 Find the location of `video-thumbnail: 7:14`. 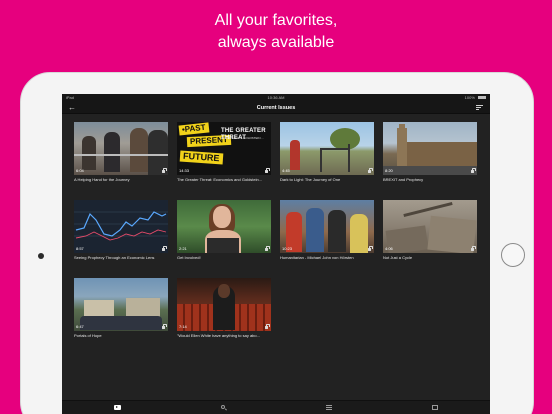

video-thumbnail: 7:14 is located at coordinates (224, 304).